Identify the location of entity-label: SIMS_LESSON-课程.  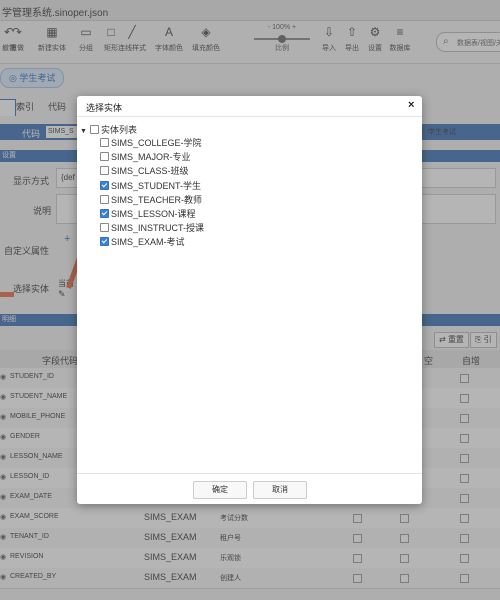
(153, 214).